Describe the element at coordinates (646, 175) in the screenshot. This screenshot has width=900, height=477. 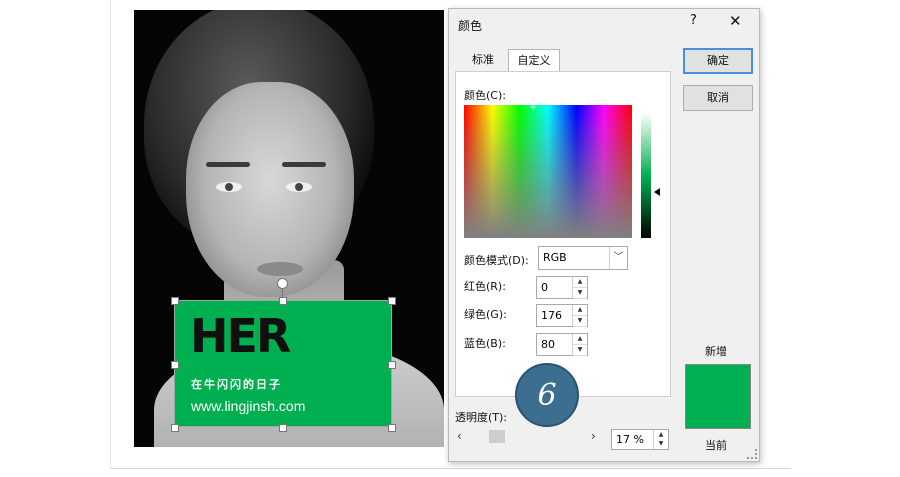
I see `luminance-slider` at that location.